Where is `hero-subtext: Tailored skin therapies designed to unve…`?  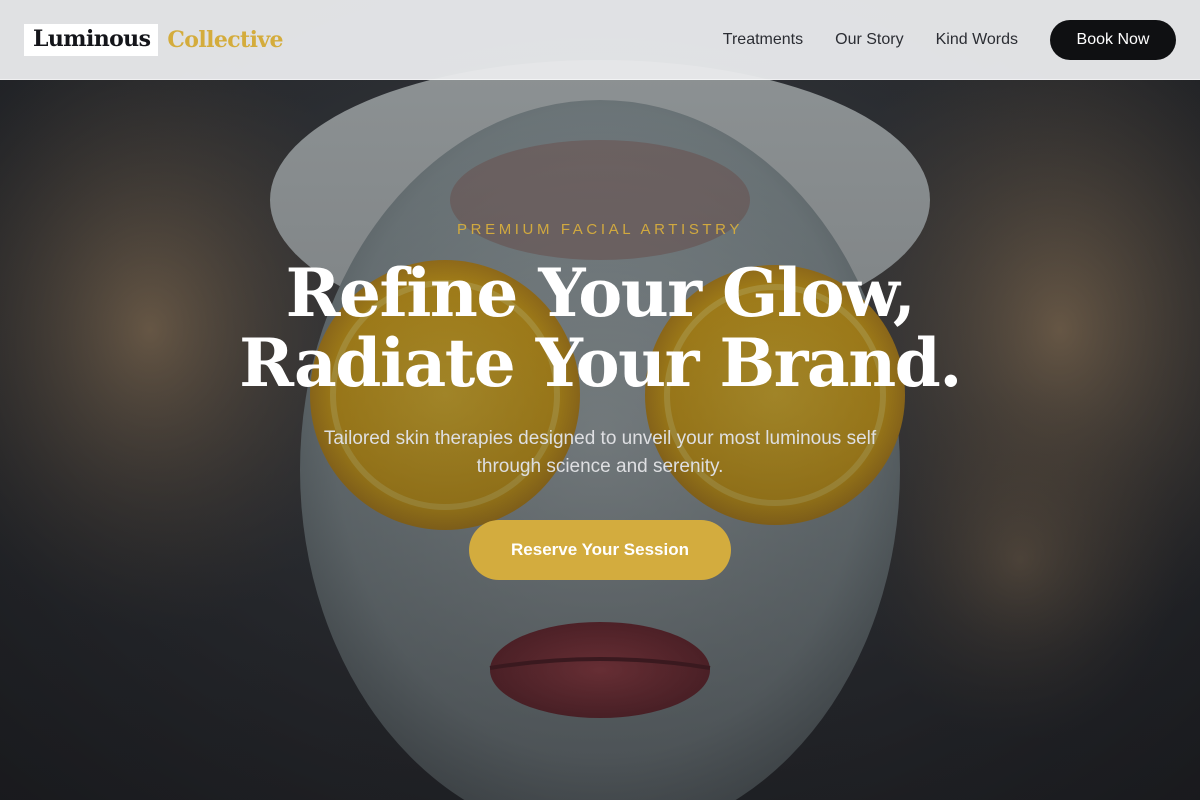 hero-subtext: Tailored skin therapies designed to unve… is located at coordinates (600, 452).